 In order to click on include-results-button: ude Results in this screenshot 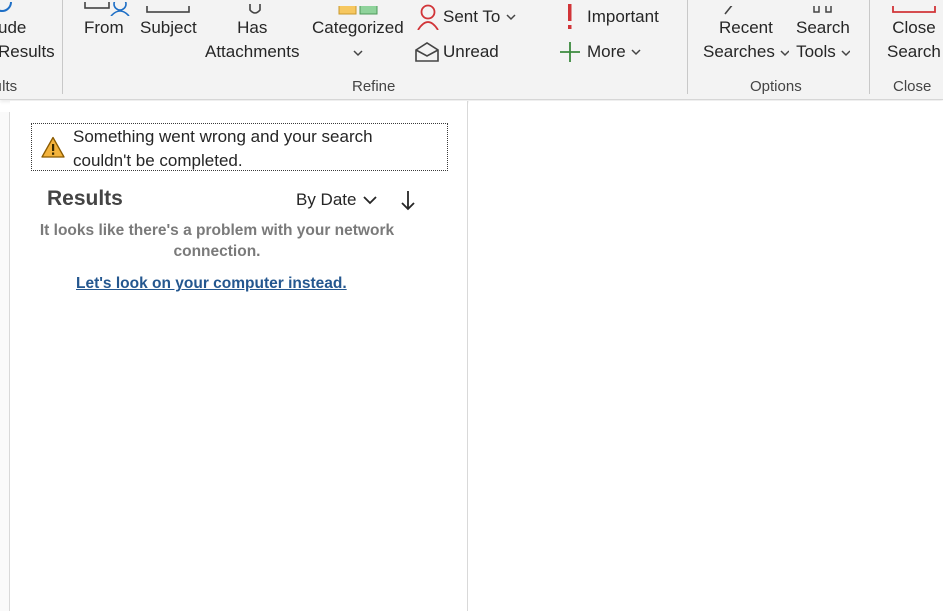, I will do `click(27, 33)`.